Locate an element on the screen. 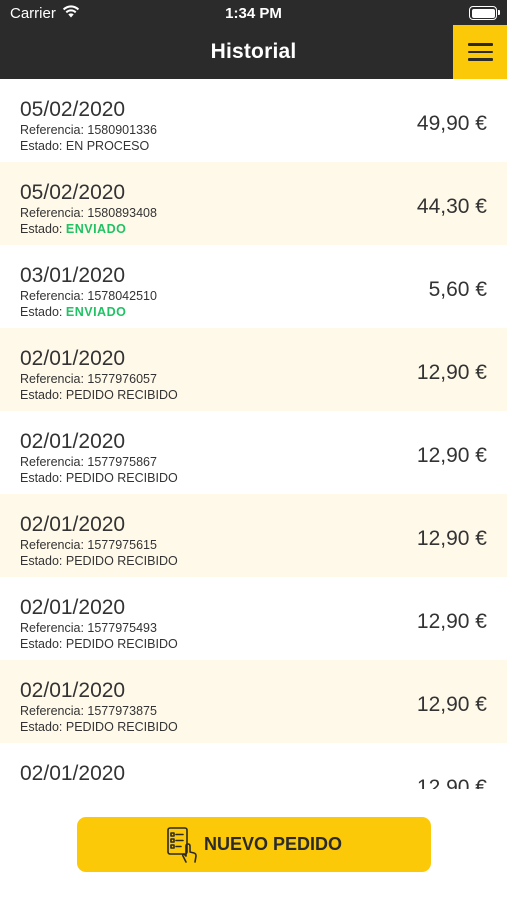 This screenshot has width=507, height=900. order-amount: 49,90 € is located at coordinates (451, 123).